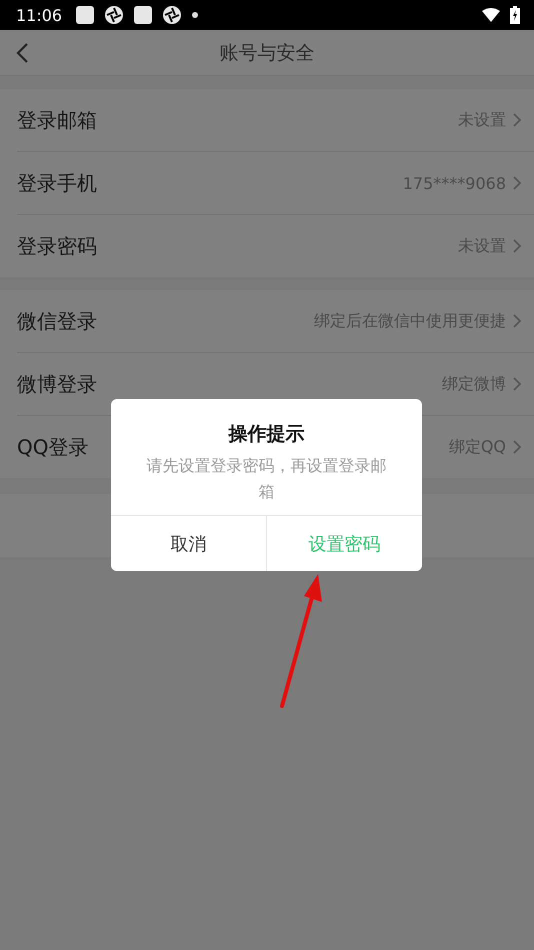  I want to click on row-label: 登录邮箱, so click(237, 120).